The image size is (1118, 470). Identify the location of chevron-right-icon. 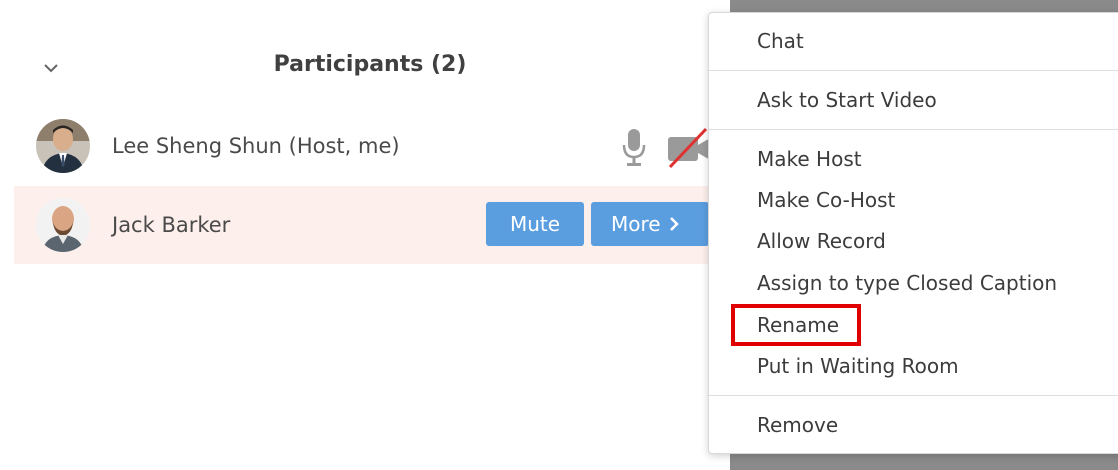
(674, 224).